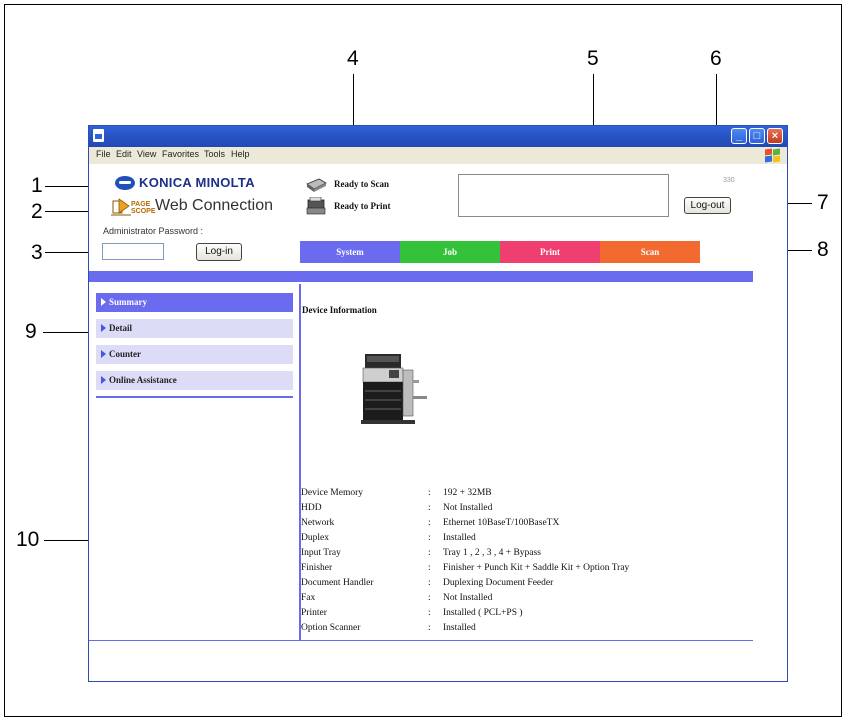  What do you see at coordinates (421, 276) in the screenshot?
I see `header-divider-band` at bounding box center [421, 276].